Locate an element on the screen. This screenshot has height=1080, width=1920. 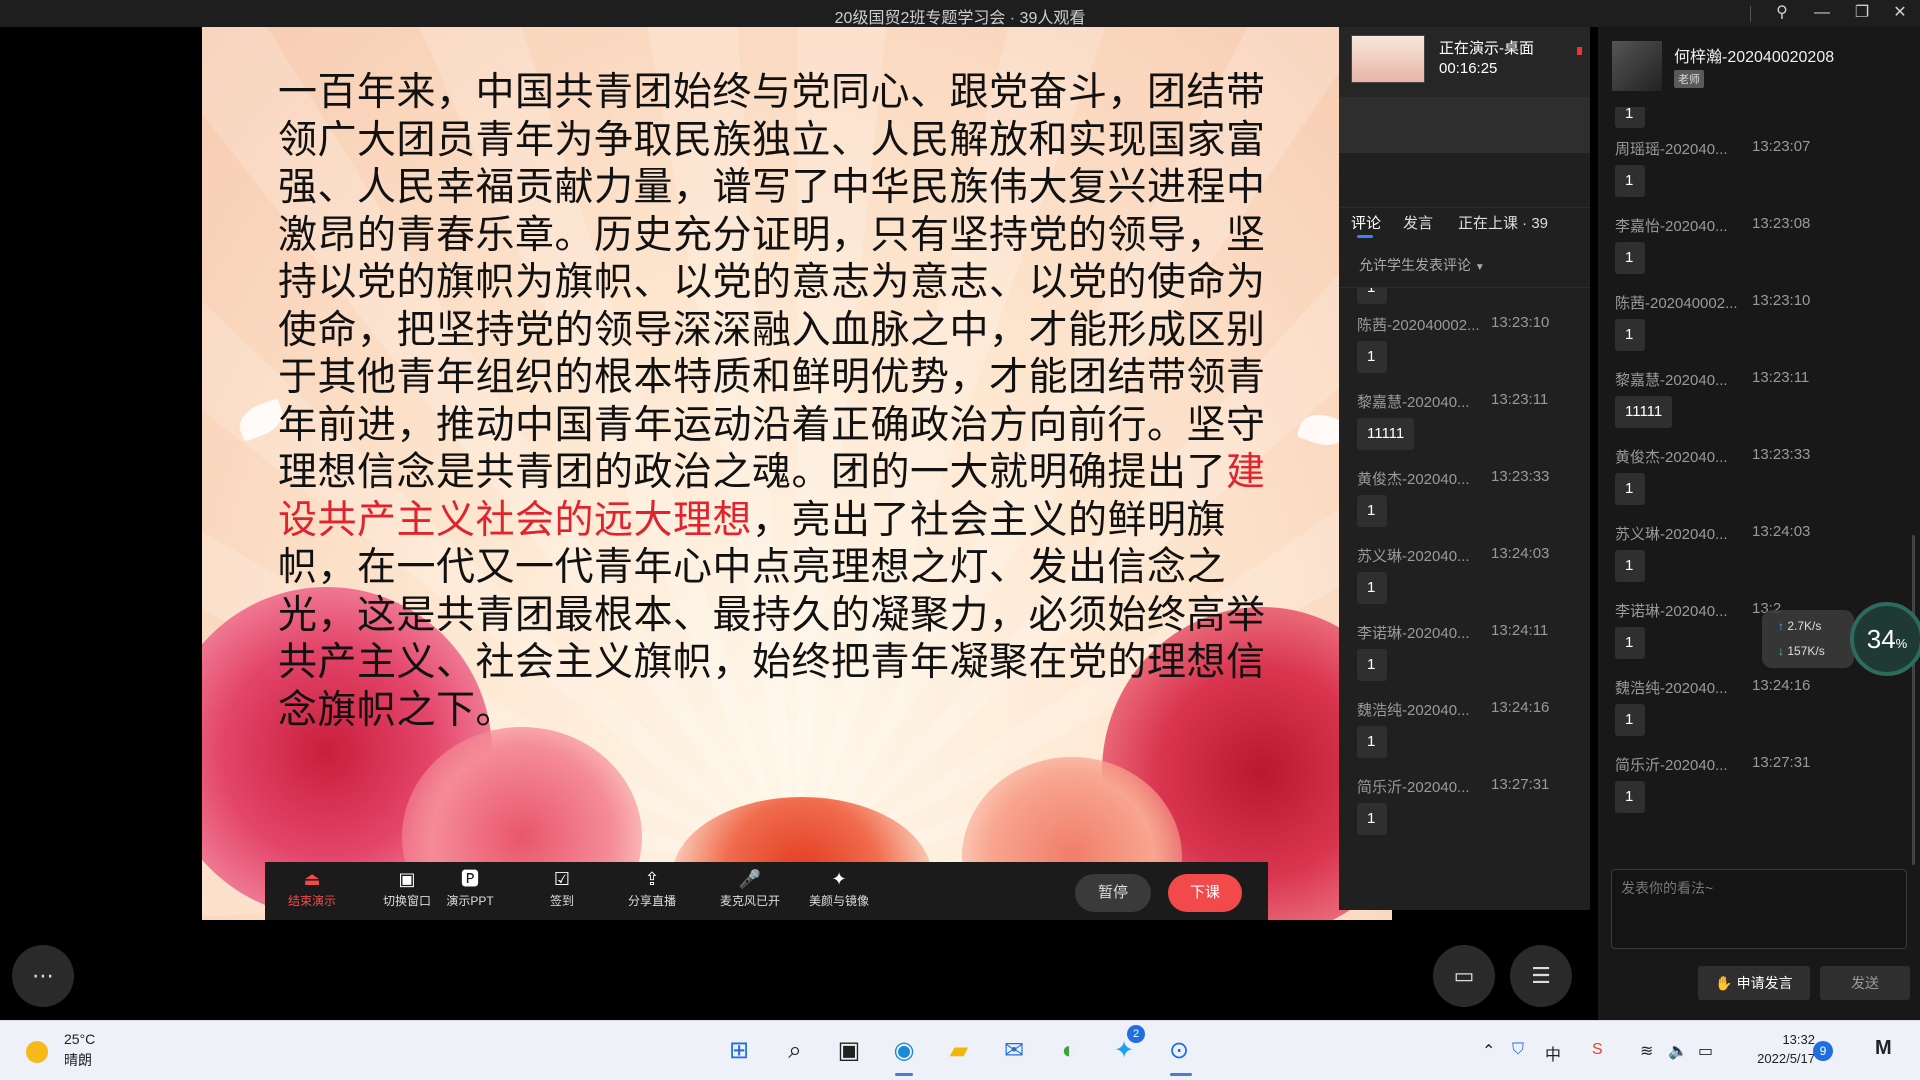
active-app-indicator is located at coordinates (904, 1074).